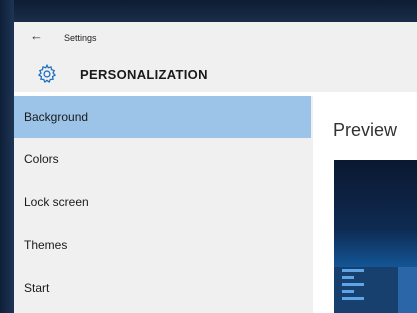  Describe the element at coordinates (162, 245) in the screenshot. I see `sidebar-item-themes: Themes` at that location.